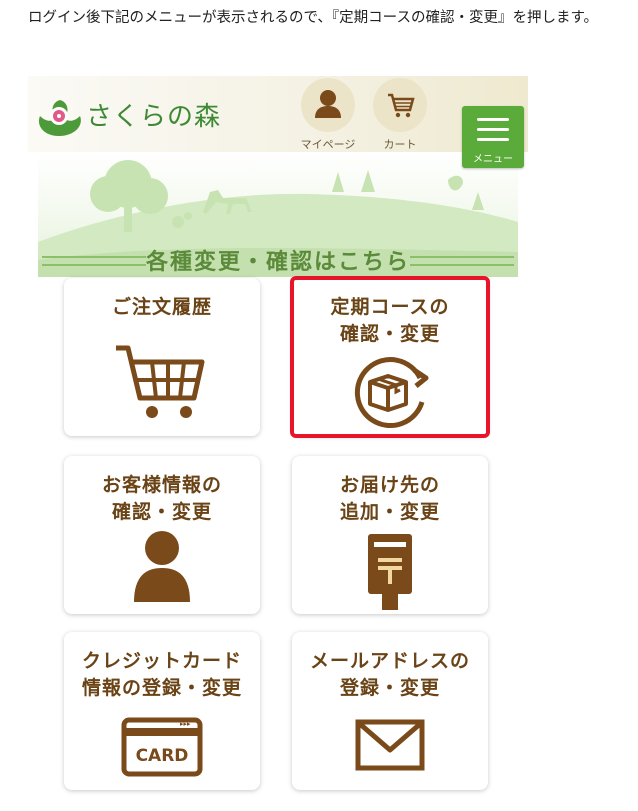  Describe the element at coordinates (59, 118) in the screenshot. I see `cotton-leaf-logo-icon` at that location.